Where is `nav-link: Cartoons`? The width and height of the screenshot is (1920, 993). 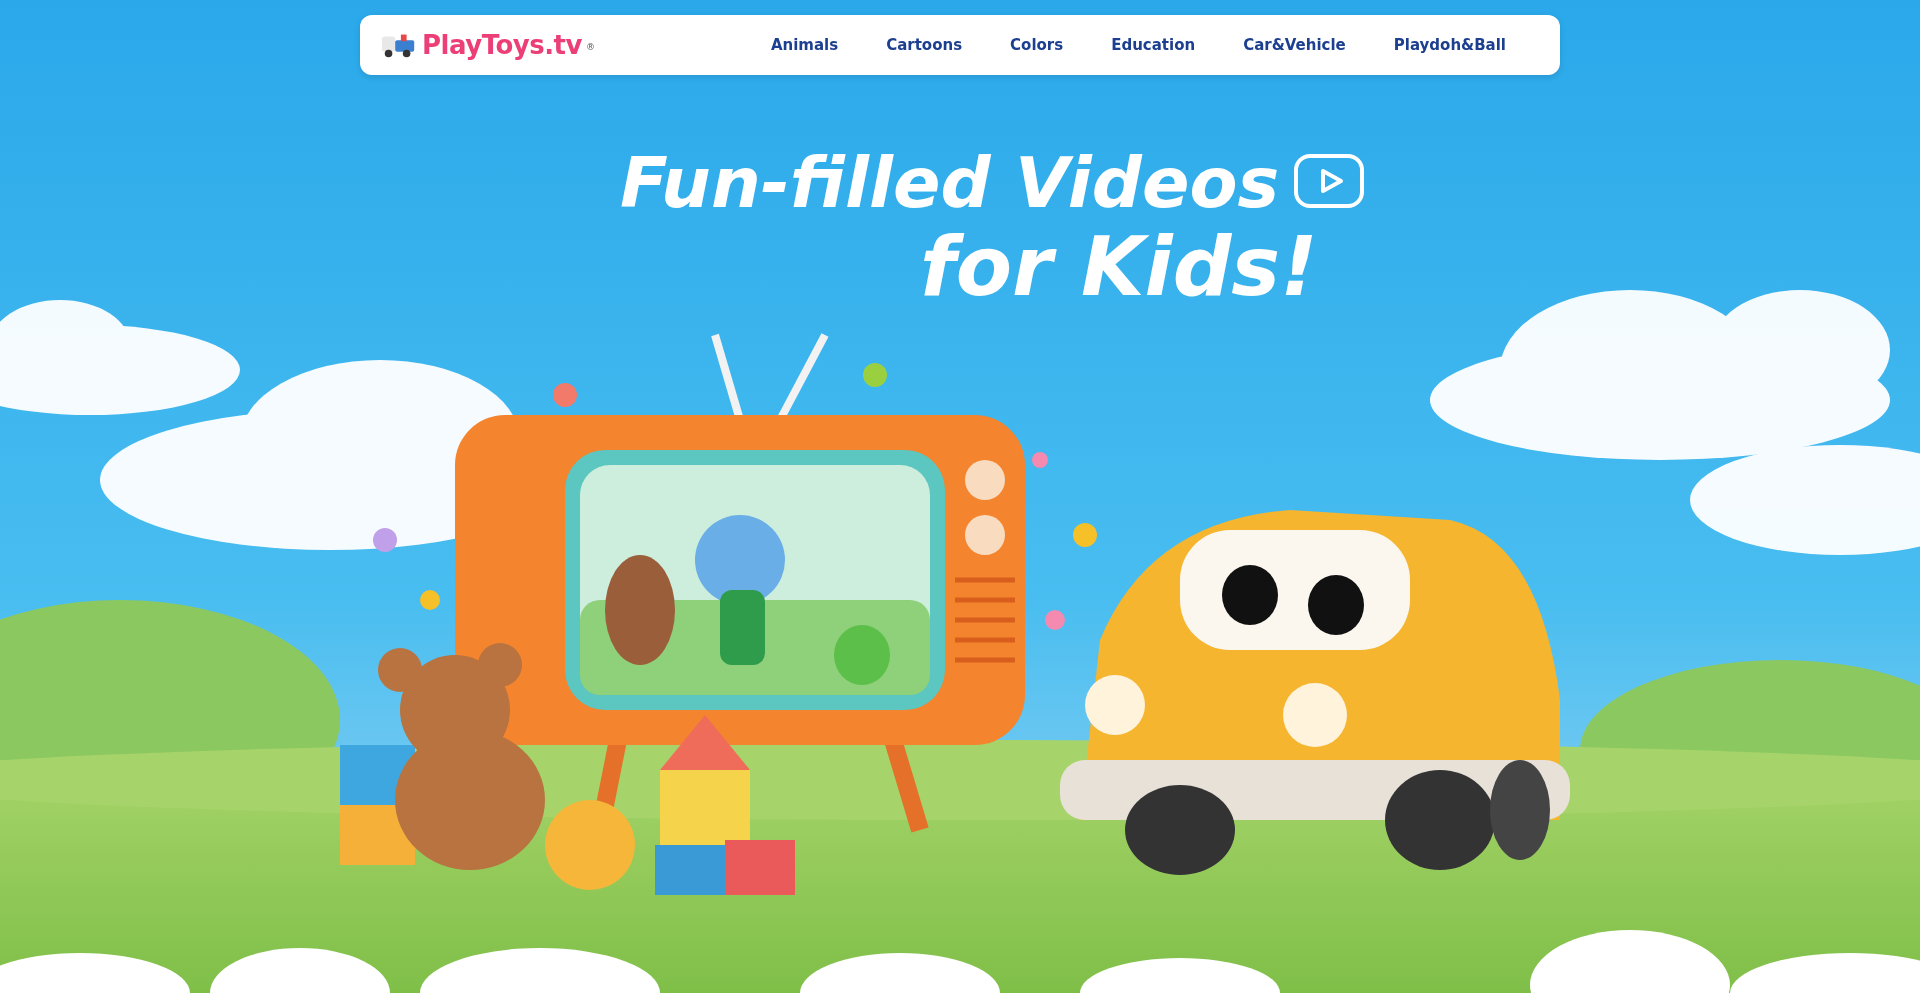
nav-link: Cartoons is located at coordinates (924, 45).